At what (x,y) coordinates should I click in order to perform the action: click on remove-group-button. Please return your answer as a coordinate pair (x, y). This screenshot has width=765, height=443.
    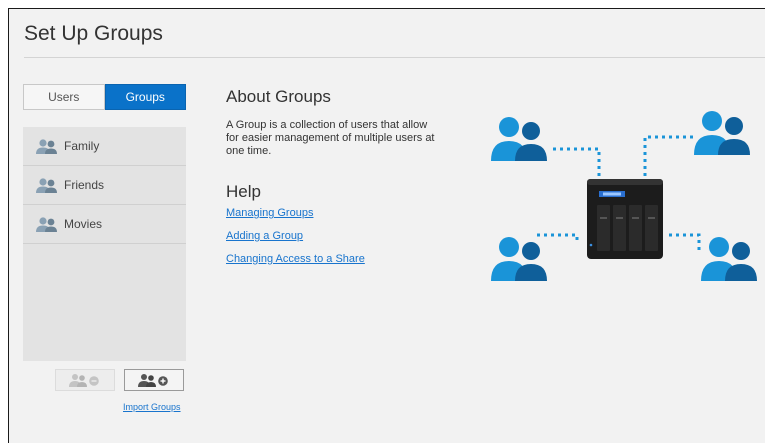
    Looking at the image, I should click on (85, 380).